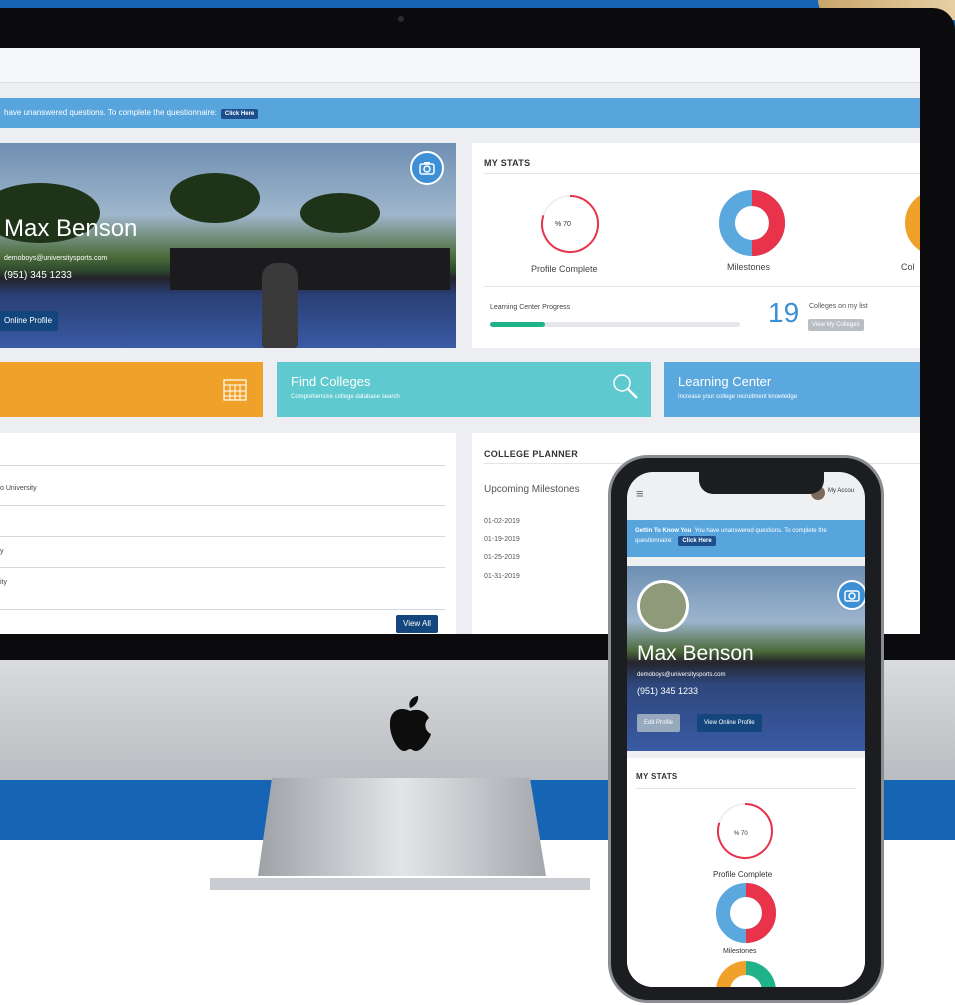 This screenshot has height=1005, width=955. What do you see at coordinates (29, 321) in the screenshot?
I see `online-profile-button: Online Profile` at bounding box center [29, 321].